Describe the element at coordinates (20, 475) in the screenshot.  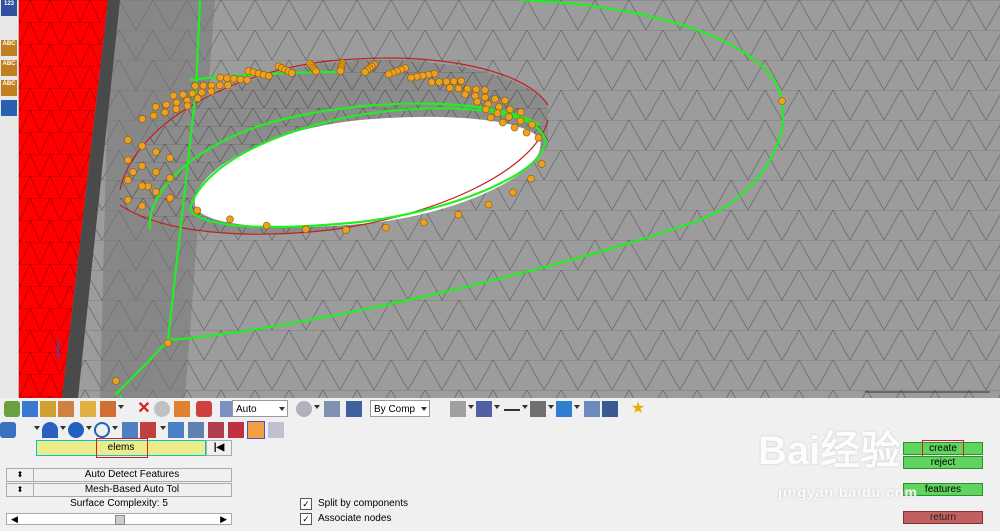
I see `switch-icon: ⬍` at that location.